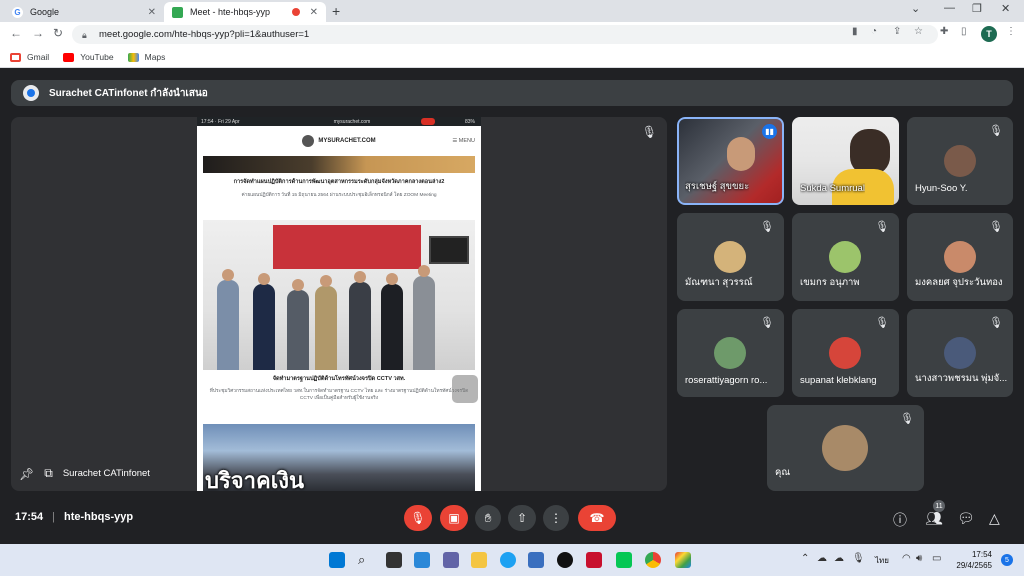 The image size is (1024, 576). What do you see at coordinates (418, 518) in the screenshot?
I see `toggle-mic-button: 🎙︎` at bounding box center [418, 518].